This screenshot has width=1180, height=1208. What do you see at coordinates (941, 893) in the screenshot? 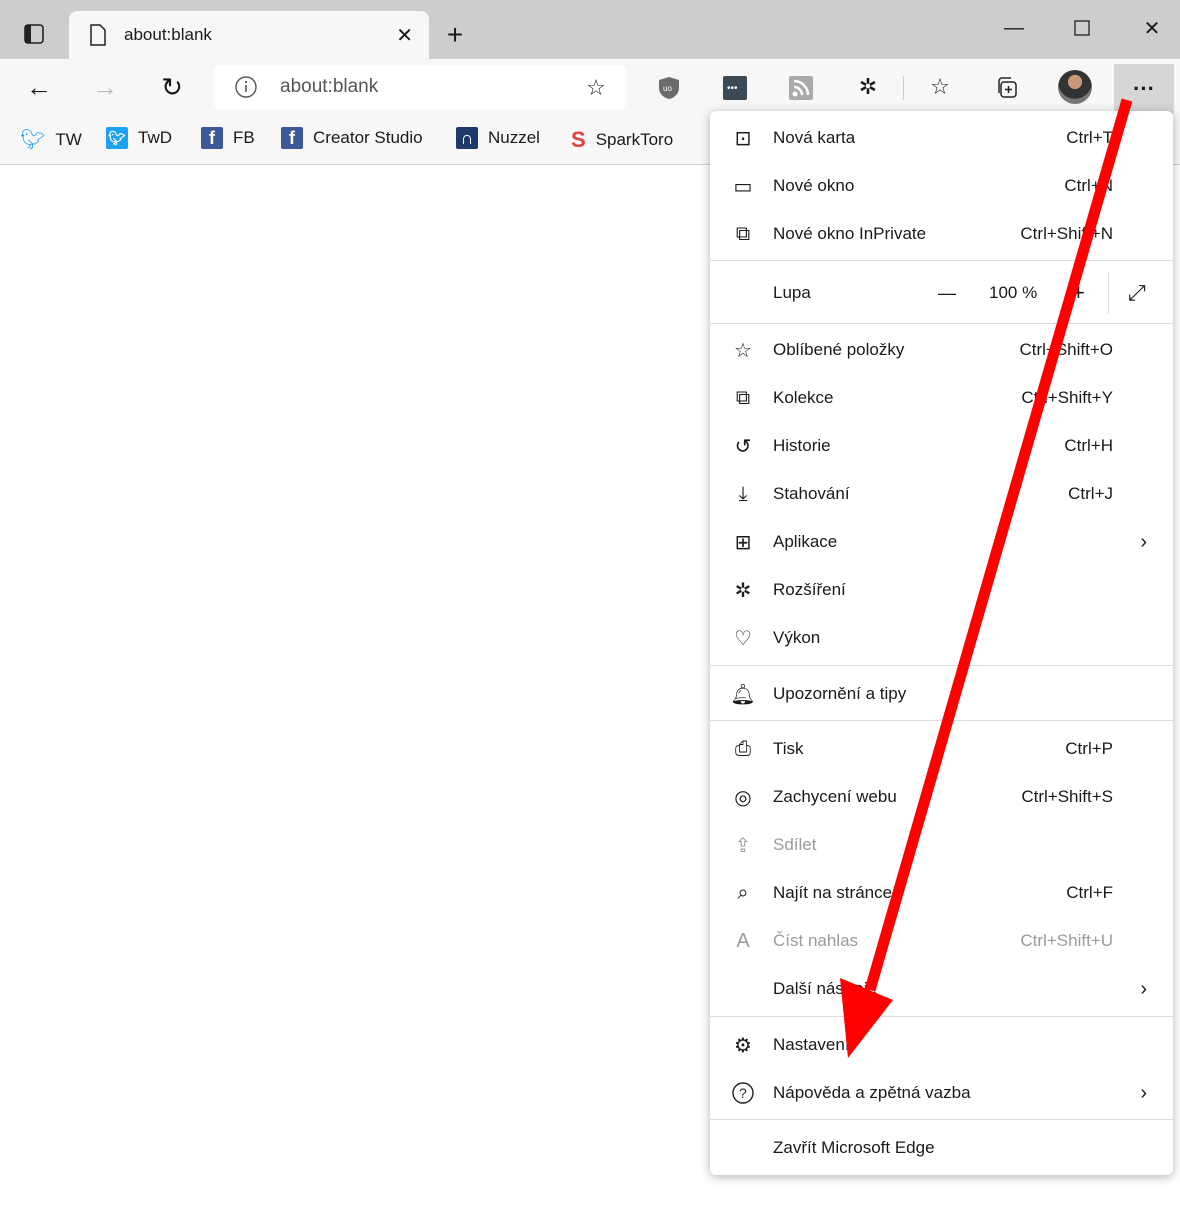
I see `menu-item-14: ⌕ Najít na stránce Ctrl+F` at bounding box center [941, 893].